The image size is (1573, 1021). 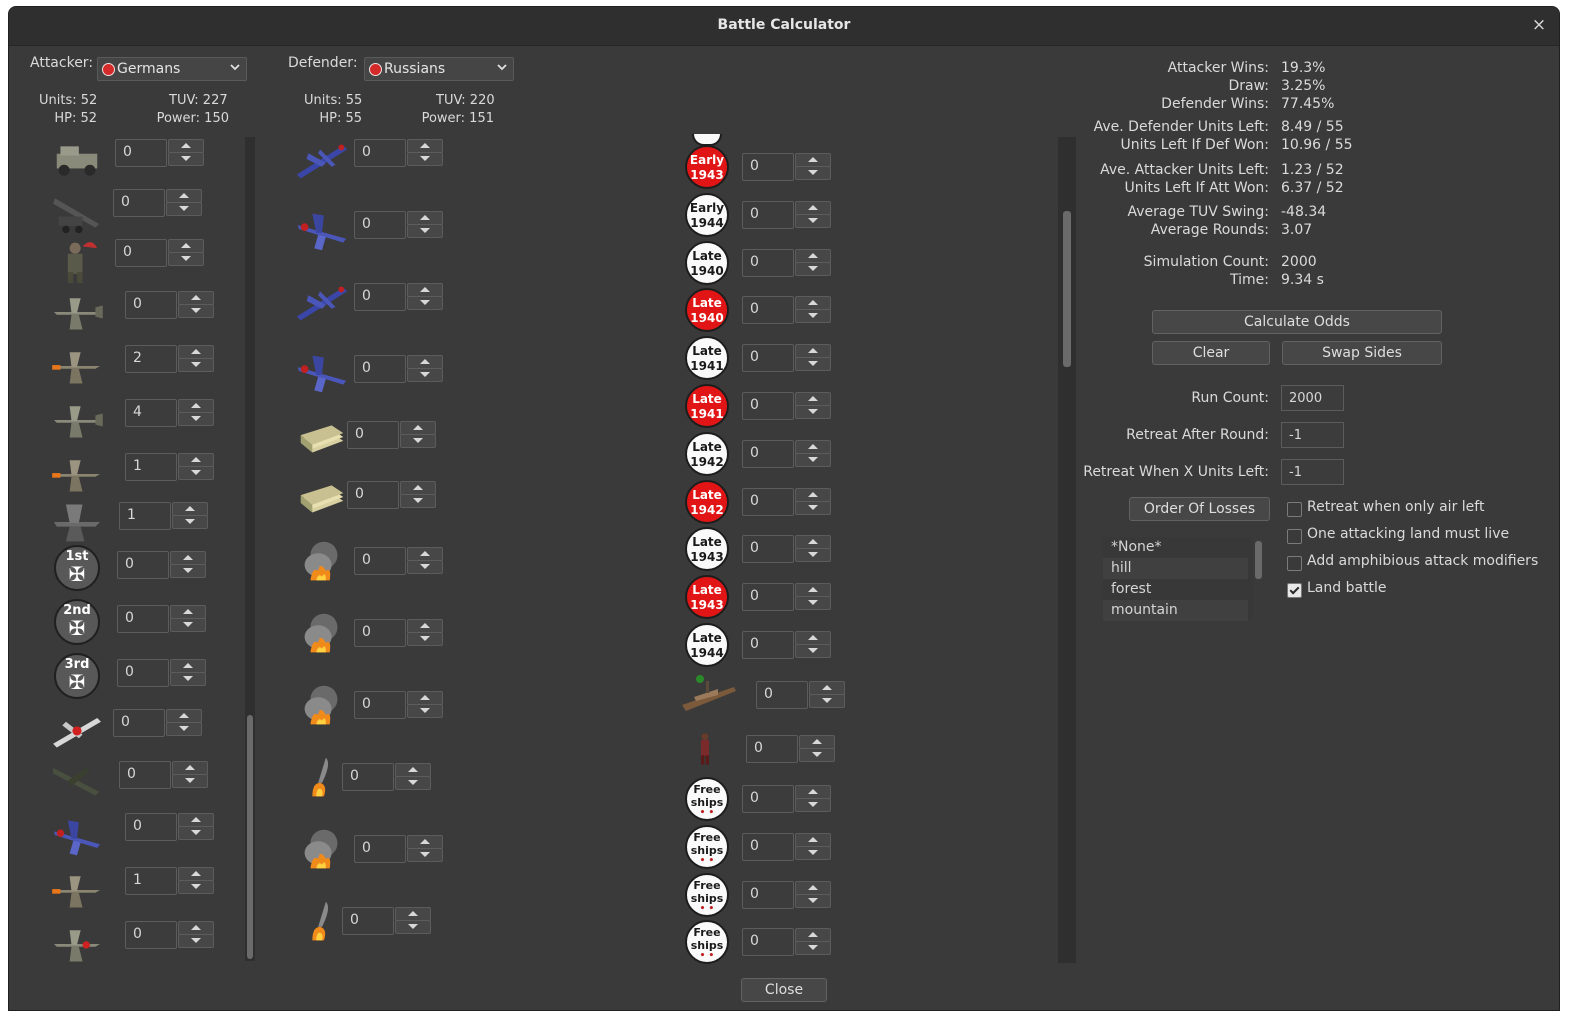 What do you see at coordinates (439, 69) in the screenshot?
I see `defender-select: Russians` at bounding box center [439, 69].